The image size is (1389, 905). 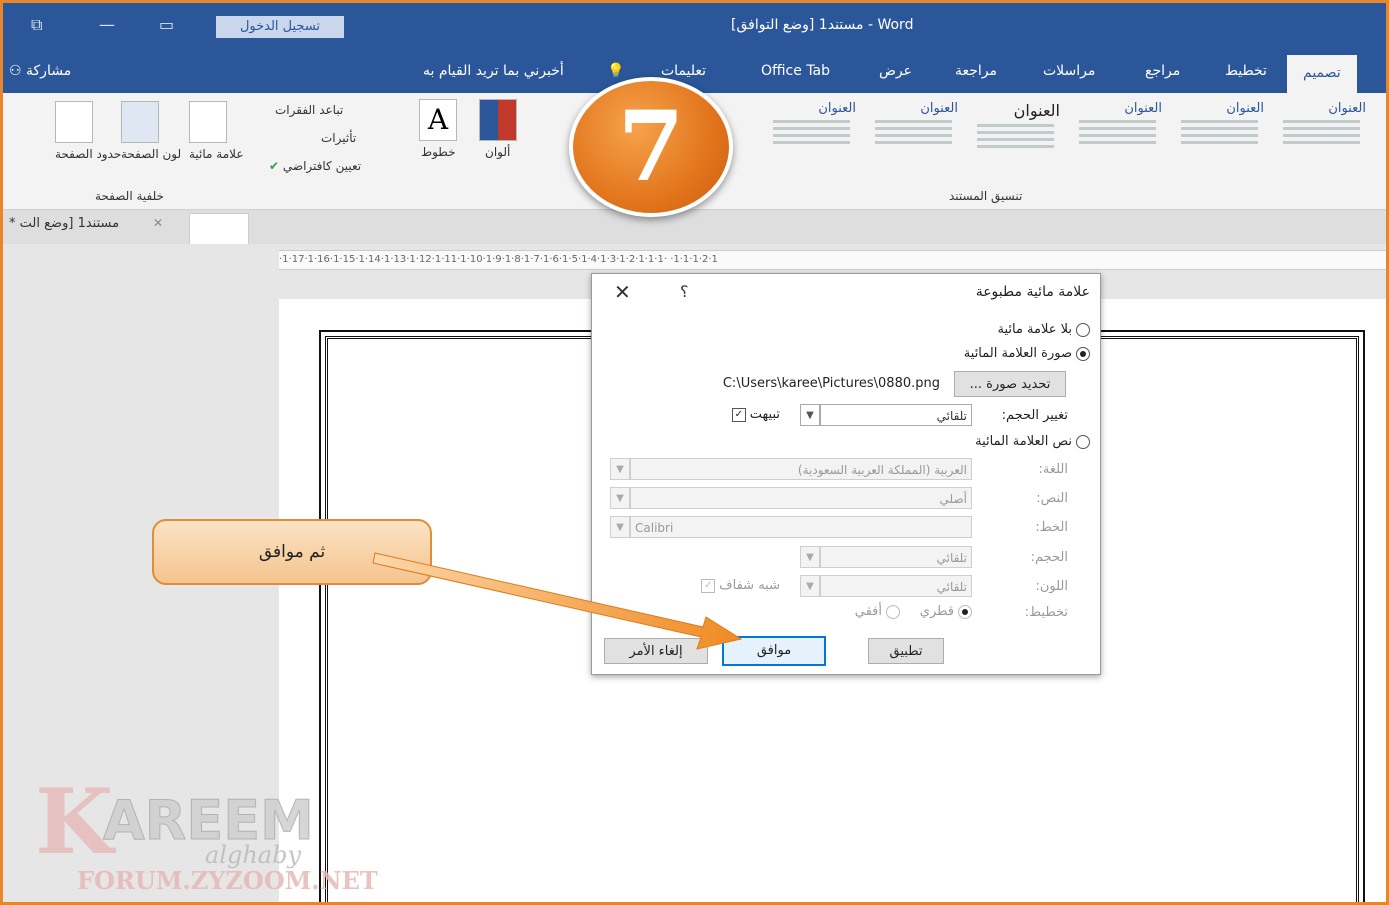 I want to click on layout-label: تخطيط:, so click(x=1046, y=612).